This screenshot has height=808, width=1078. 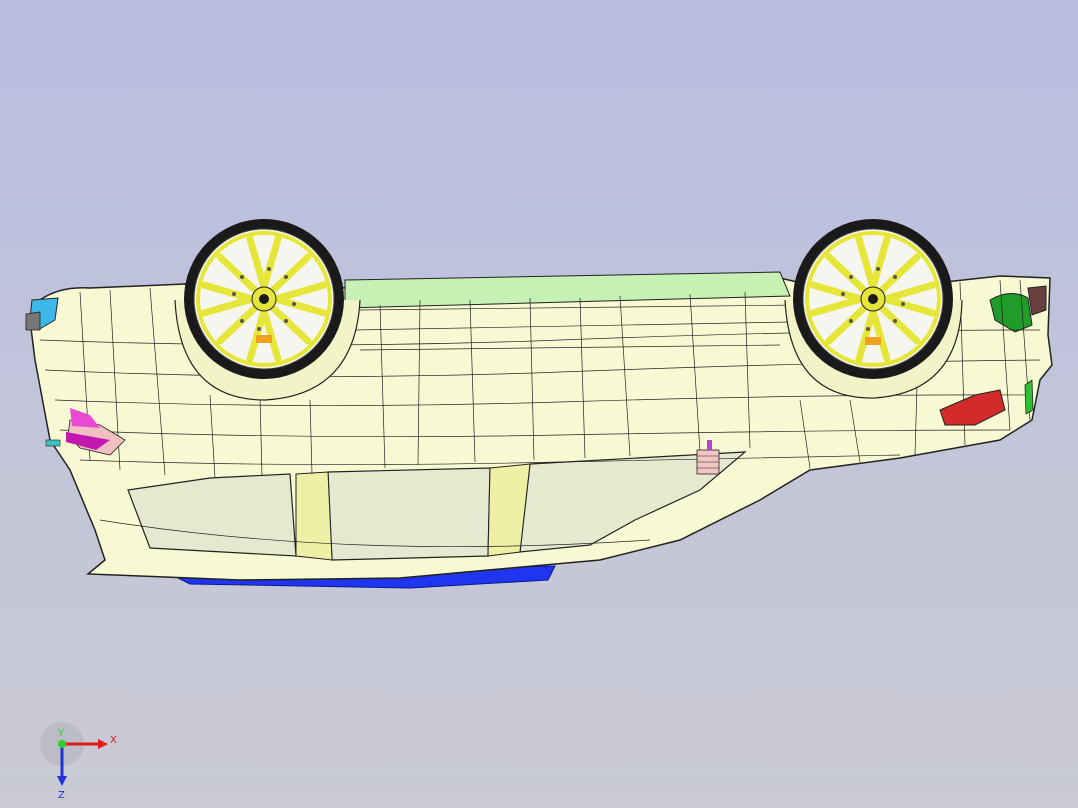 What do you see at coordinates (61, 795) in the screenshot?
I see `z-axis-label: Z` at bounding box center [61, 795].